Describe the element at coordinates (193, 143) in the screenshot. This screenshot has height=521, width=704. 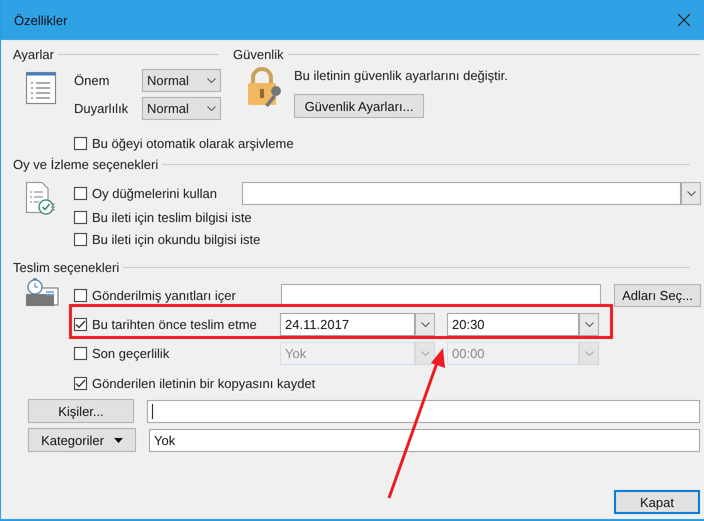
I see `checkbox-label: Bu öğeyi otomatik olarak arşivleme` at that location.